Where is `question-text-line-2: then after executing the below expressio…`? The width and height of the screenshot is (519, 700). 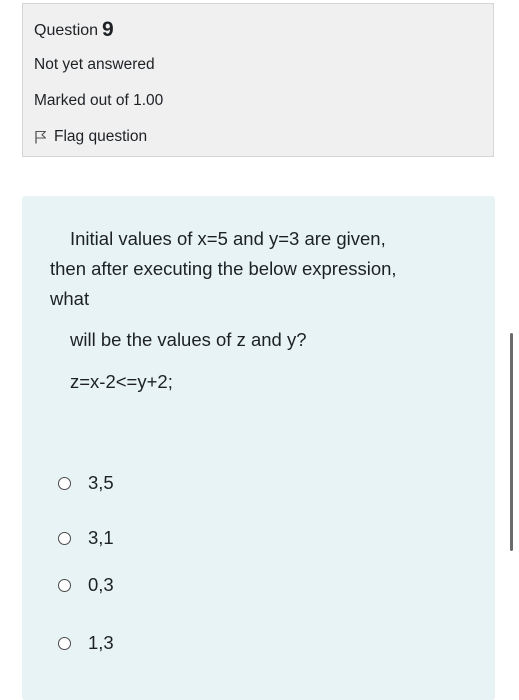
question-text-line-2: then after executing the below expressio… is located at coordinates (223, 268).